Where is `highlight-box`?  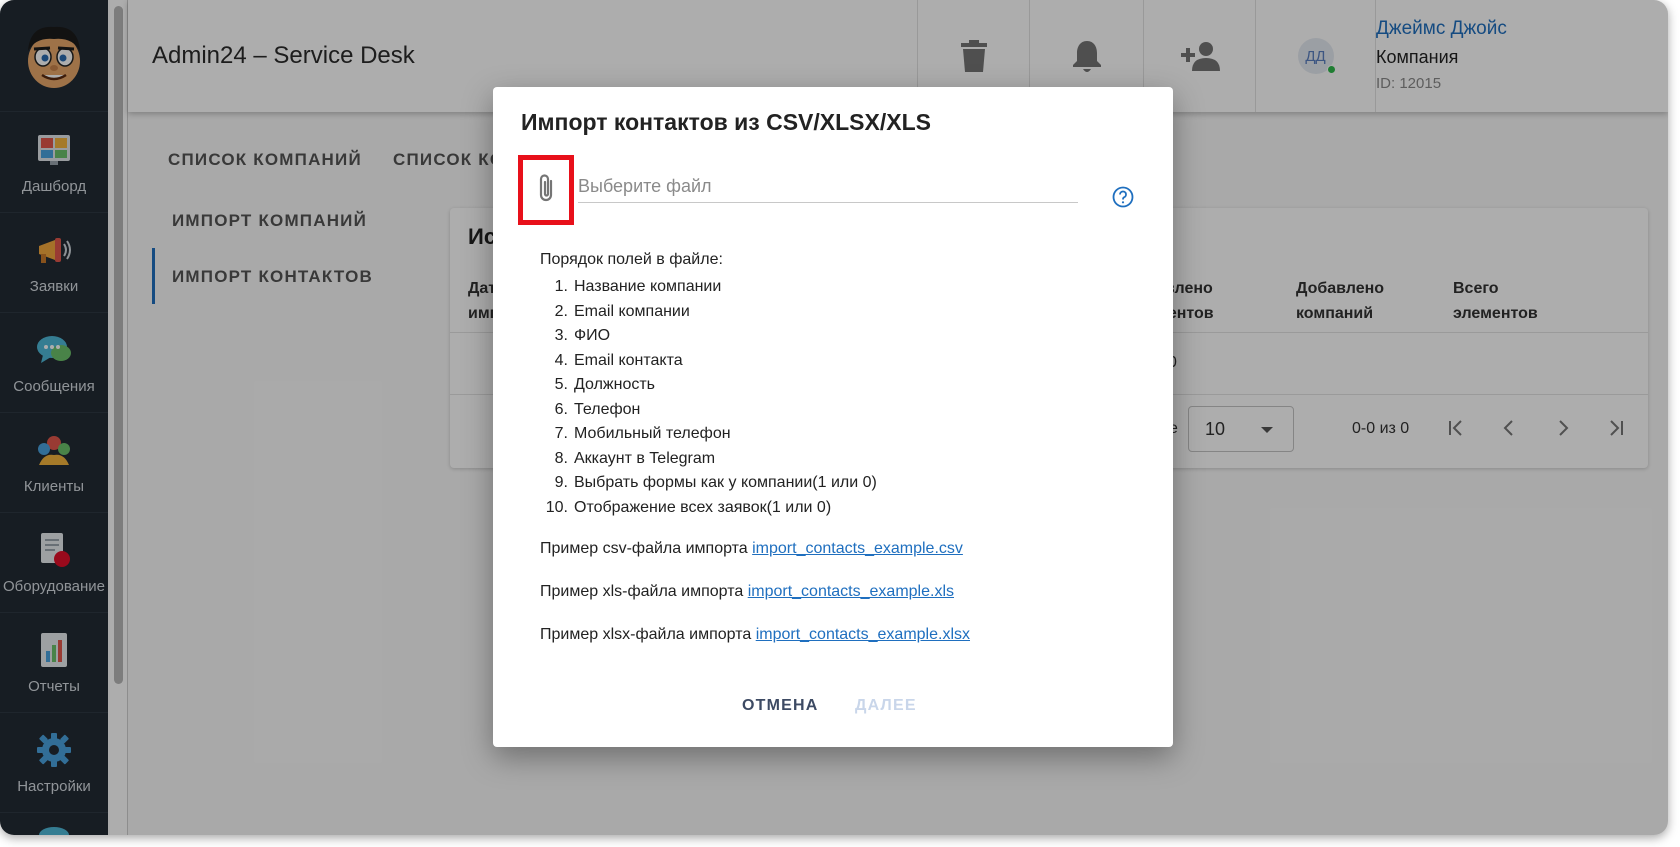 highlight-box is located at coordinates (546, 190).